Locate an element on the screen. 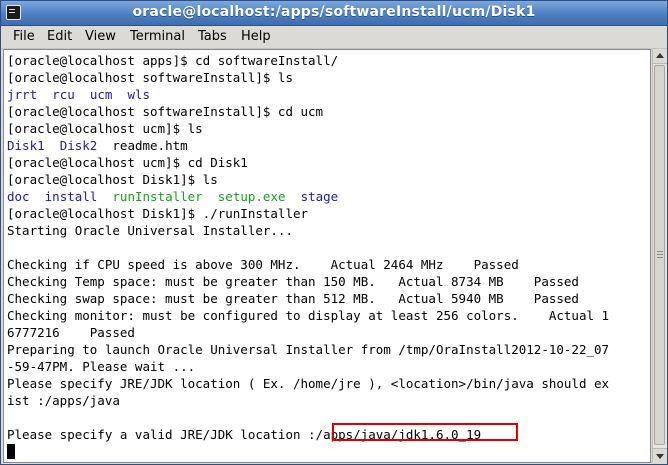  menu-file: File is located at coordinates (24, 36).